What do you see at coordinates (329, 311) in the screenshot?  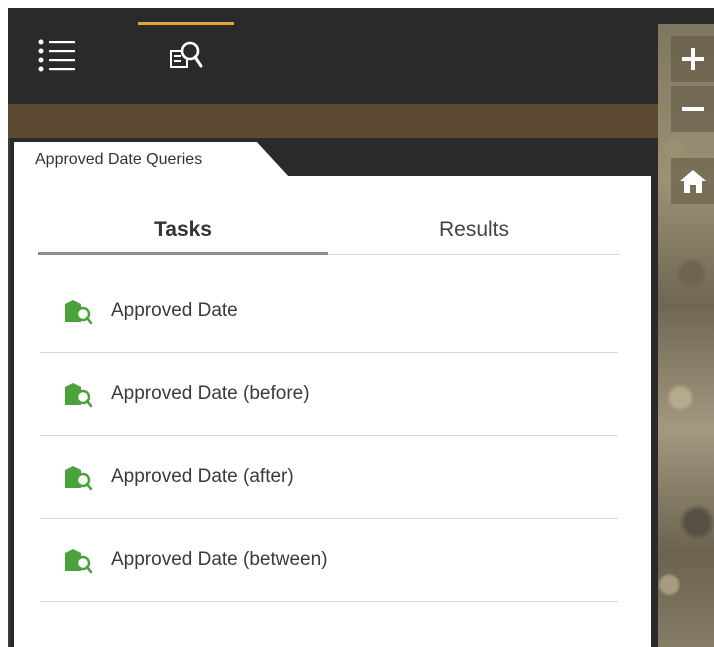 I see `task-item: Approved Date` at bounding box center [329, 311].